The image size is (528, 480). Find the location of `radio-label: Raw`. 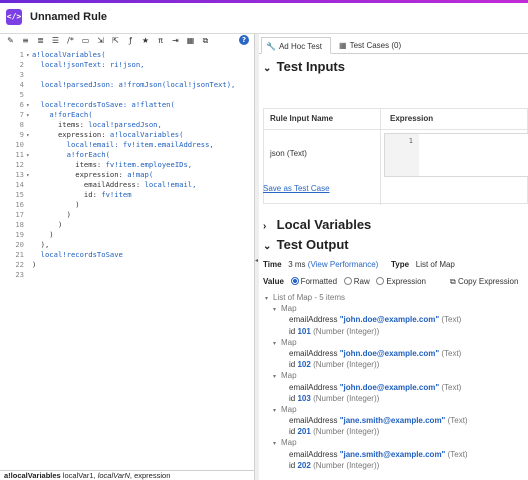

radio-label: Raw is located at coordinates (361, 281).